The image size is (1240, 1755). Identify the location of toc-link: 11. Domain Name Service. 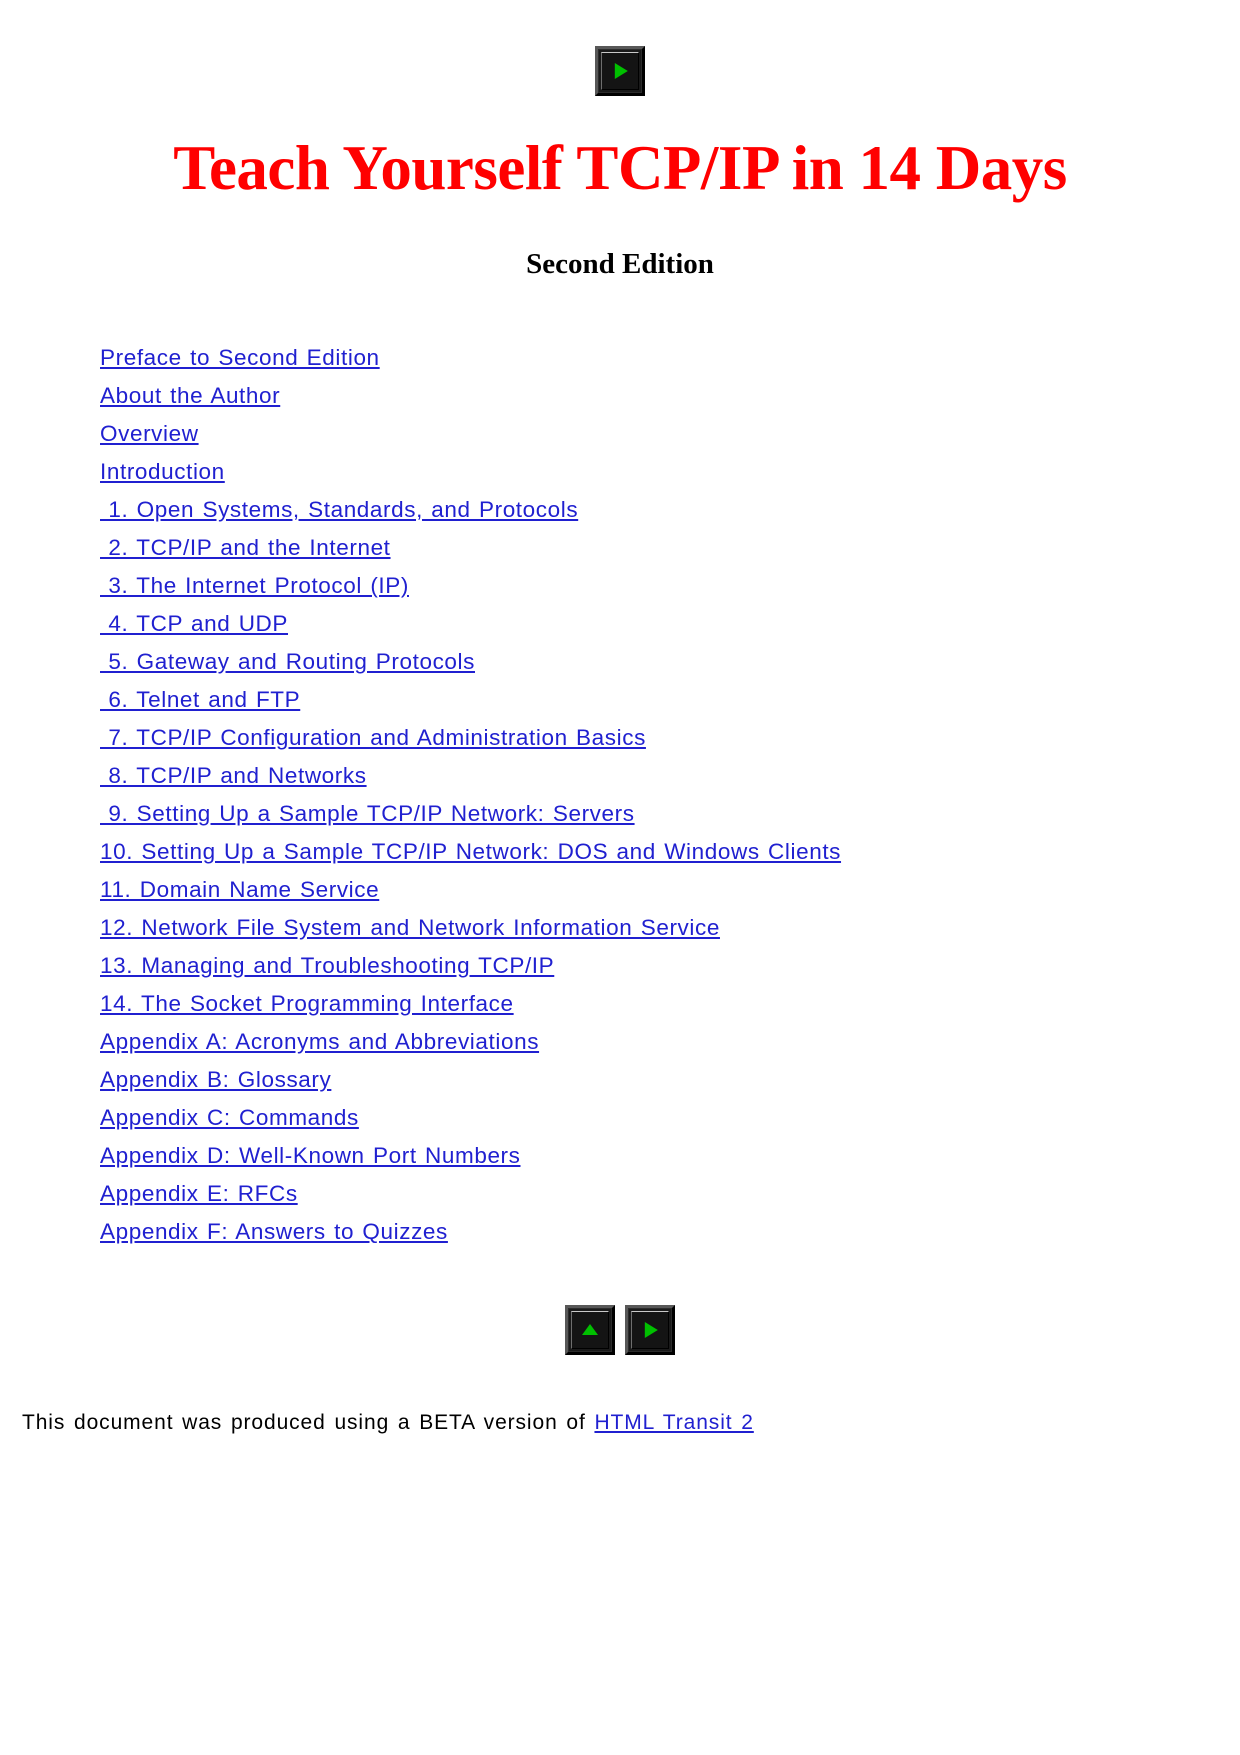
(239, 889).